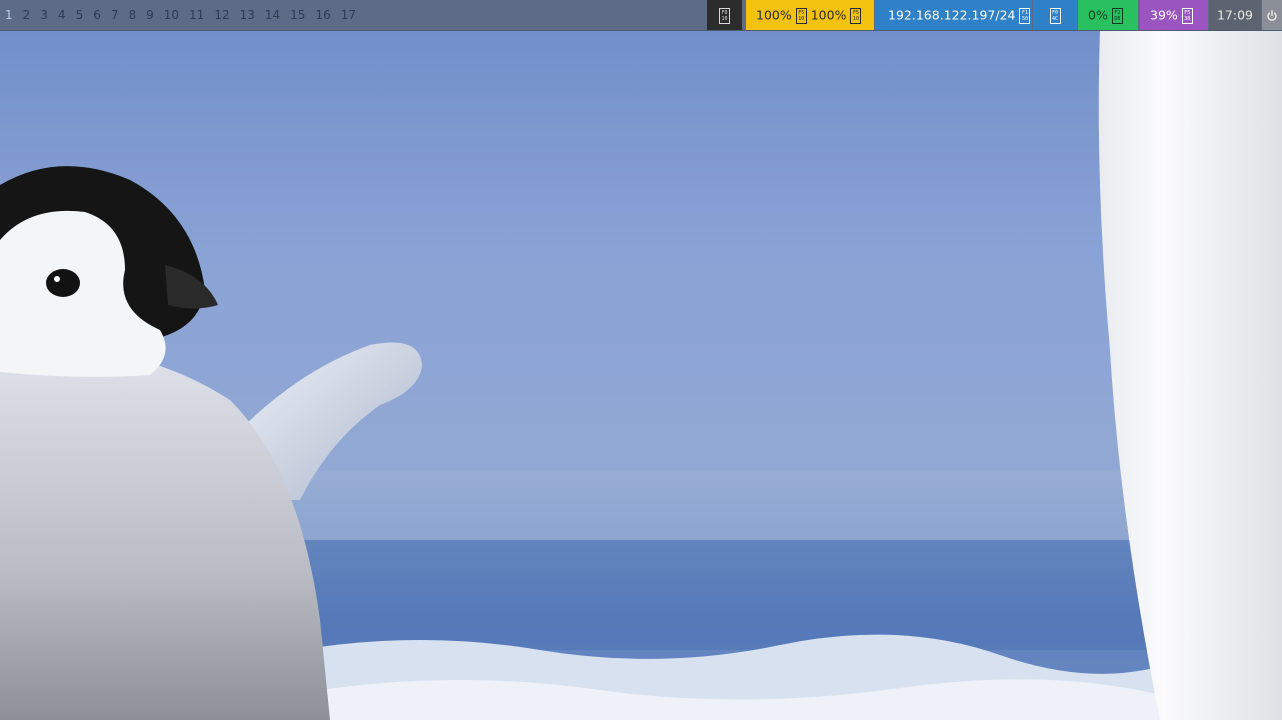 This screenshot has height=720, width=1282. I want to click on workspace-switcher: 1 2 3 4 5 6 7 8 9 10 11 12 13 14 15 16 17, so click(180, 15).